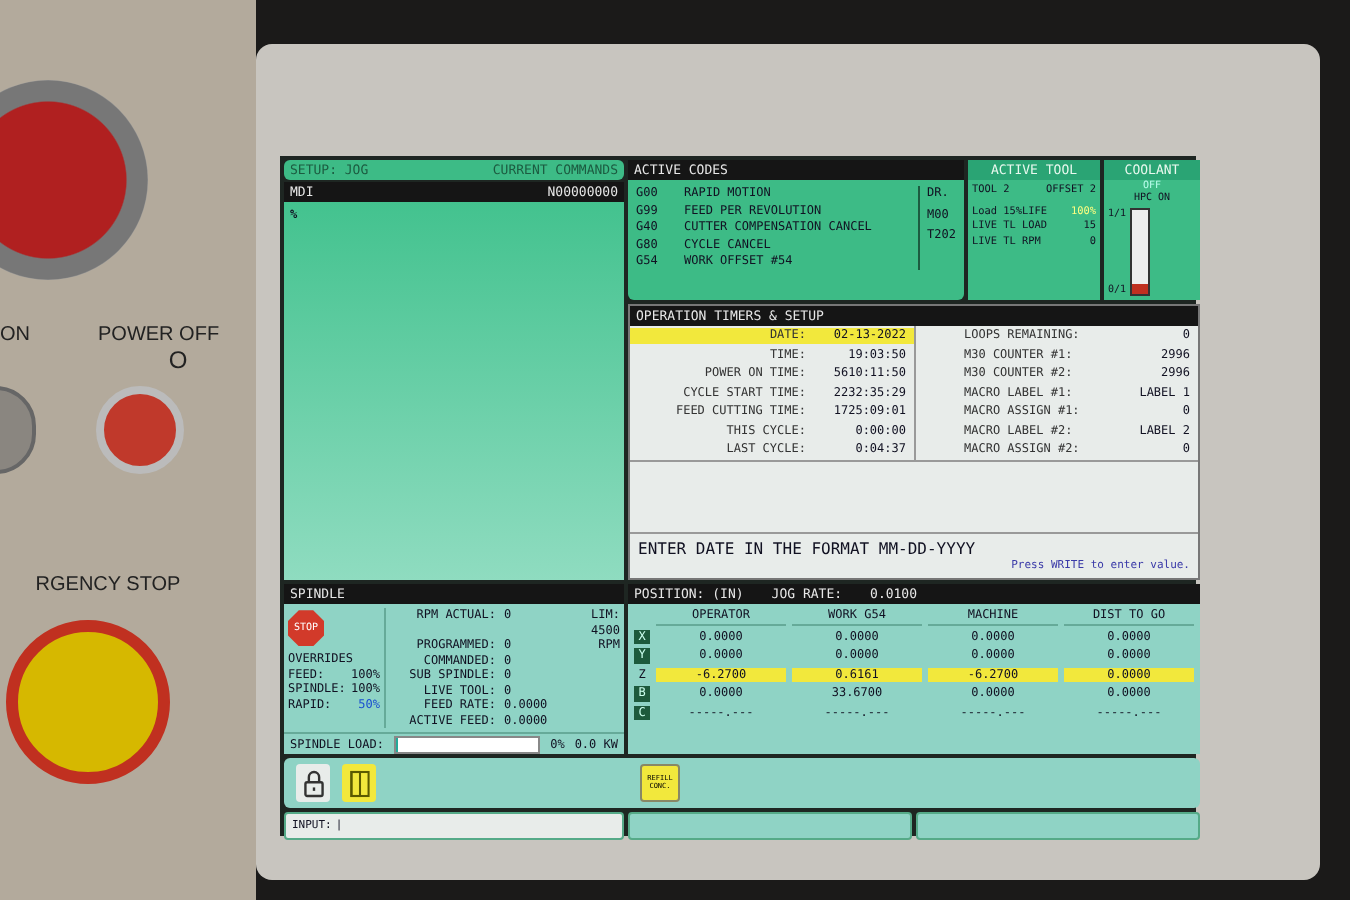  Describe the element at coordinates (140, 430) in the screenshot. I see `power-off-button` at that location.